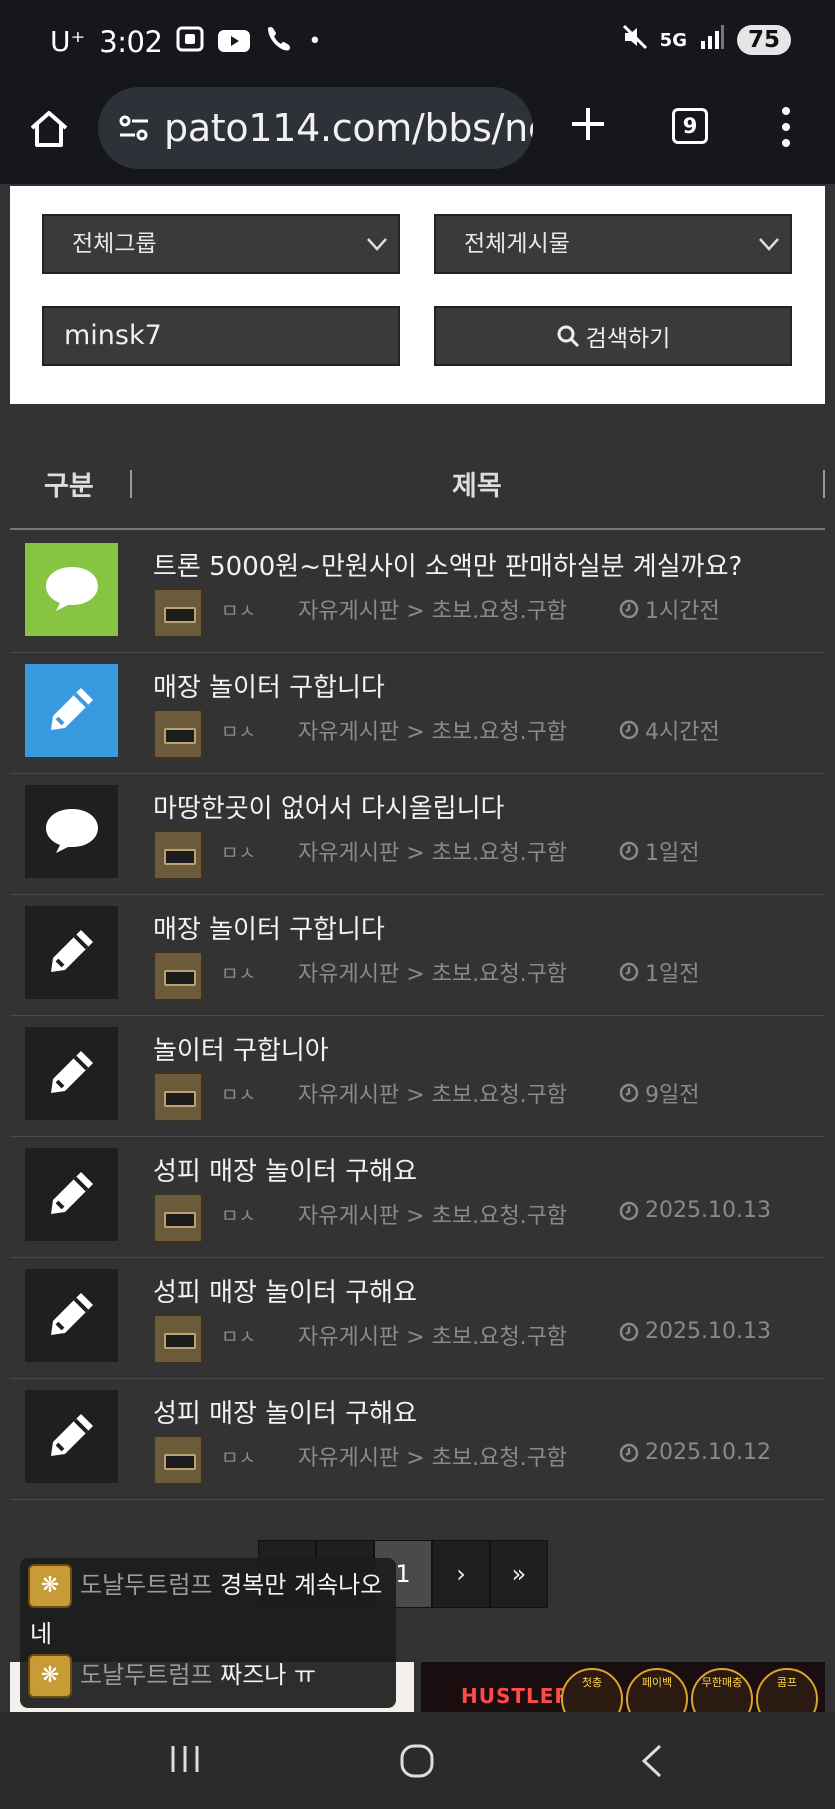 This screenshot has width=835, height=1809. What do you see at coordinates (635, 40) in the screenshot?
I see `mute-icon` at bounding box center [635, 40].